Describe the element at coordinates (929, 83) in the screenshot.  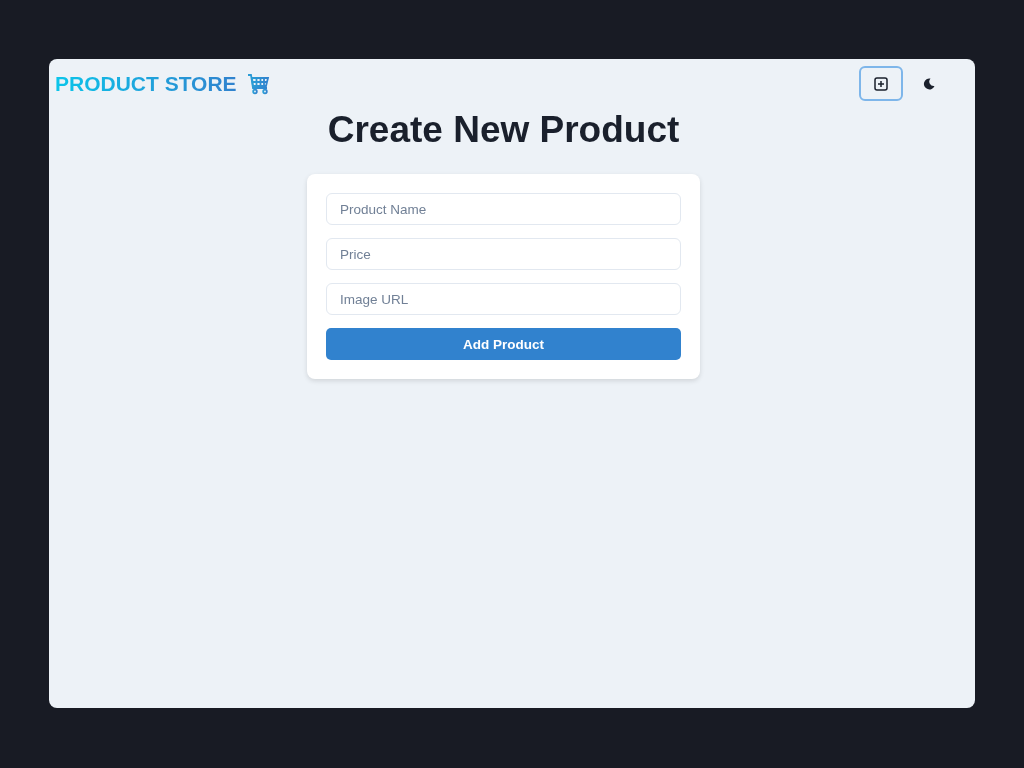
I see `moon-icon` at that location.